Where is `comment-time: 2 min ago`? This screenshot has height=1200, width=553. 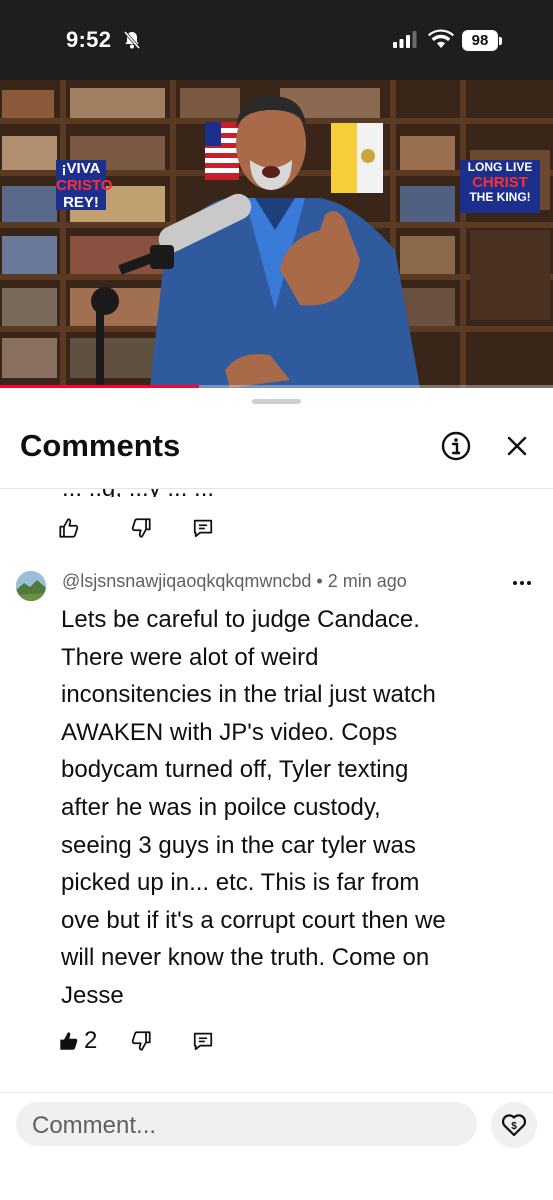
comment-time: 2 min ago is located at coordinates (367, 581).